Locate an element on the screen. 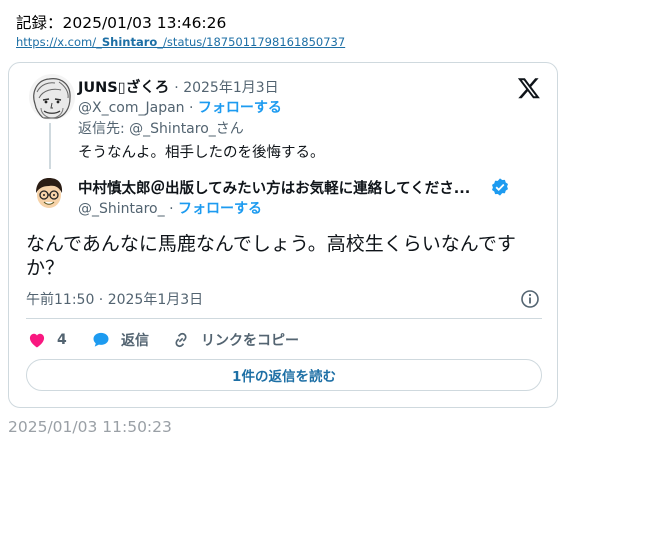 This screenshot has height=547, width=660. reply-to-label: 返信先: @_Shintaro_さん is located at coordinates (161, 129).